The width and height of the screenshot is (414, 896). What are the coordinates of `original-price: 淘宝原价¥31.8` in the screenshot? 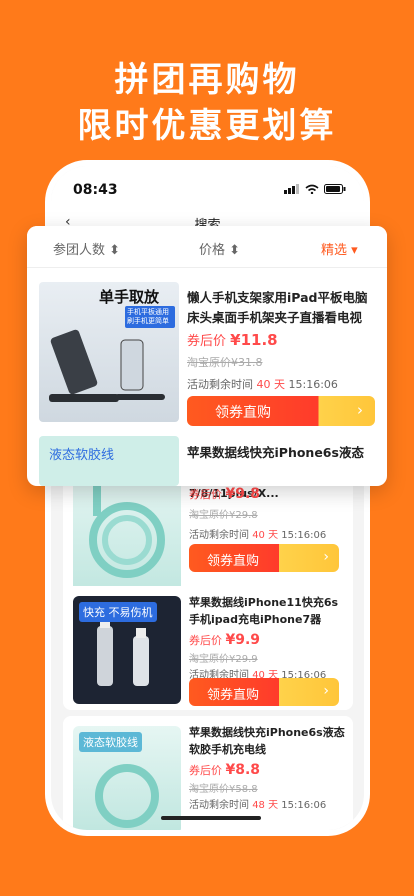 It's located at (225, 362).